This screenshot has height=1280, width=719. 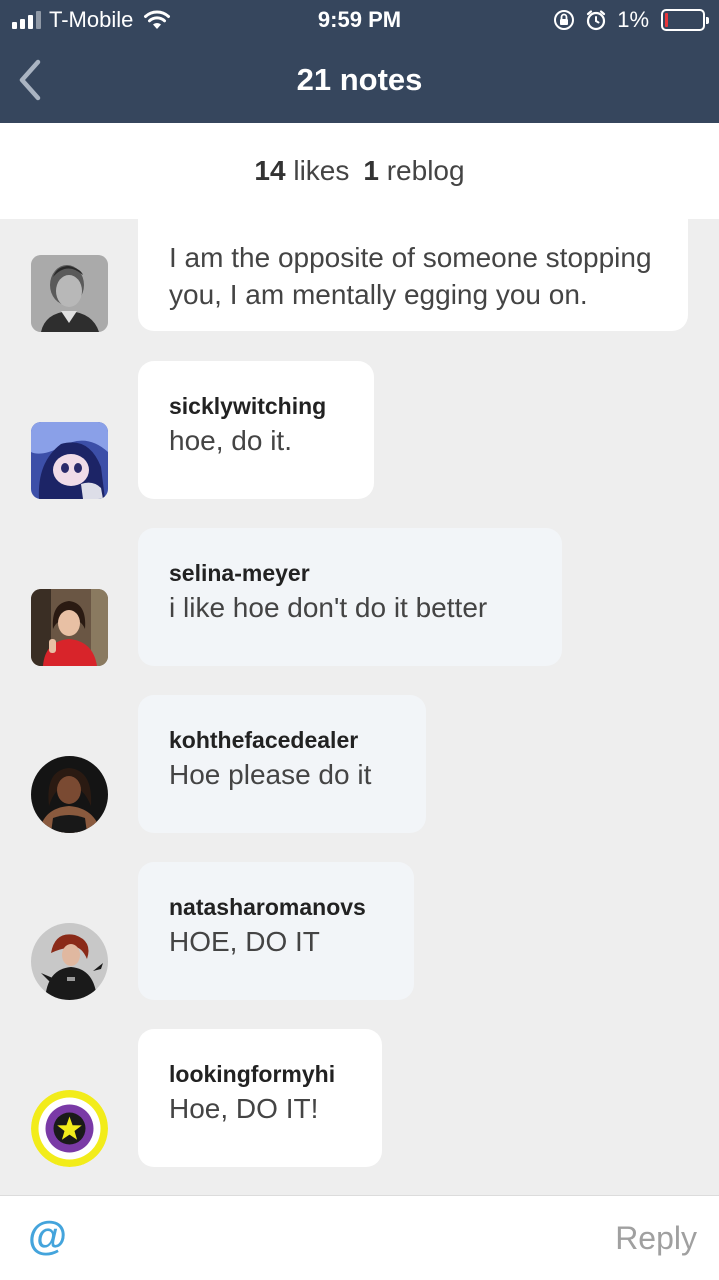 What do you see at coordinates (359, 20) in the screenshot?
I see `status-bar: T-Mobile 9:59 PM 1%` at bounding box center [359, 20].